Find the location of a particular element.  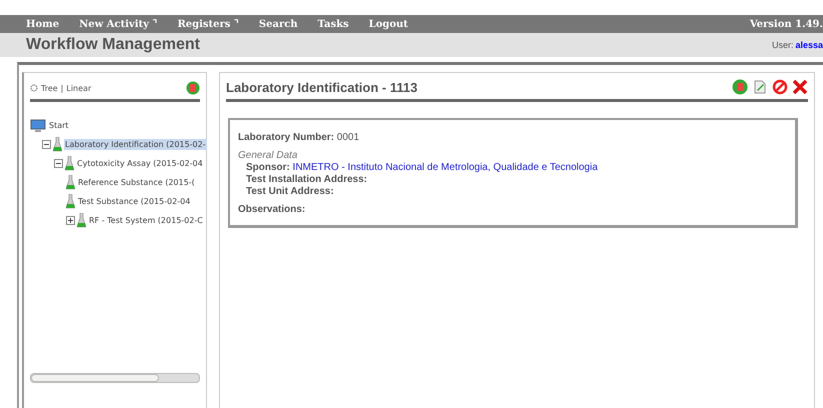

field-label: Test Installation Address: is located at coordinates (306, 179).